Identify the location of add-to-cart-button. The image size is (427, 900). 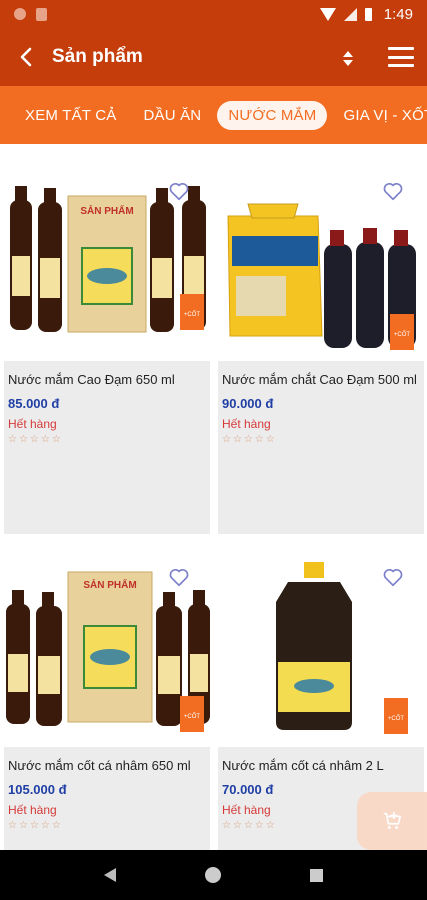
(392, 821).